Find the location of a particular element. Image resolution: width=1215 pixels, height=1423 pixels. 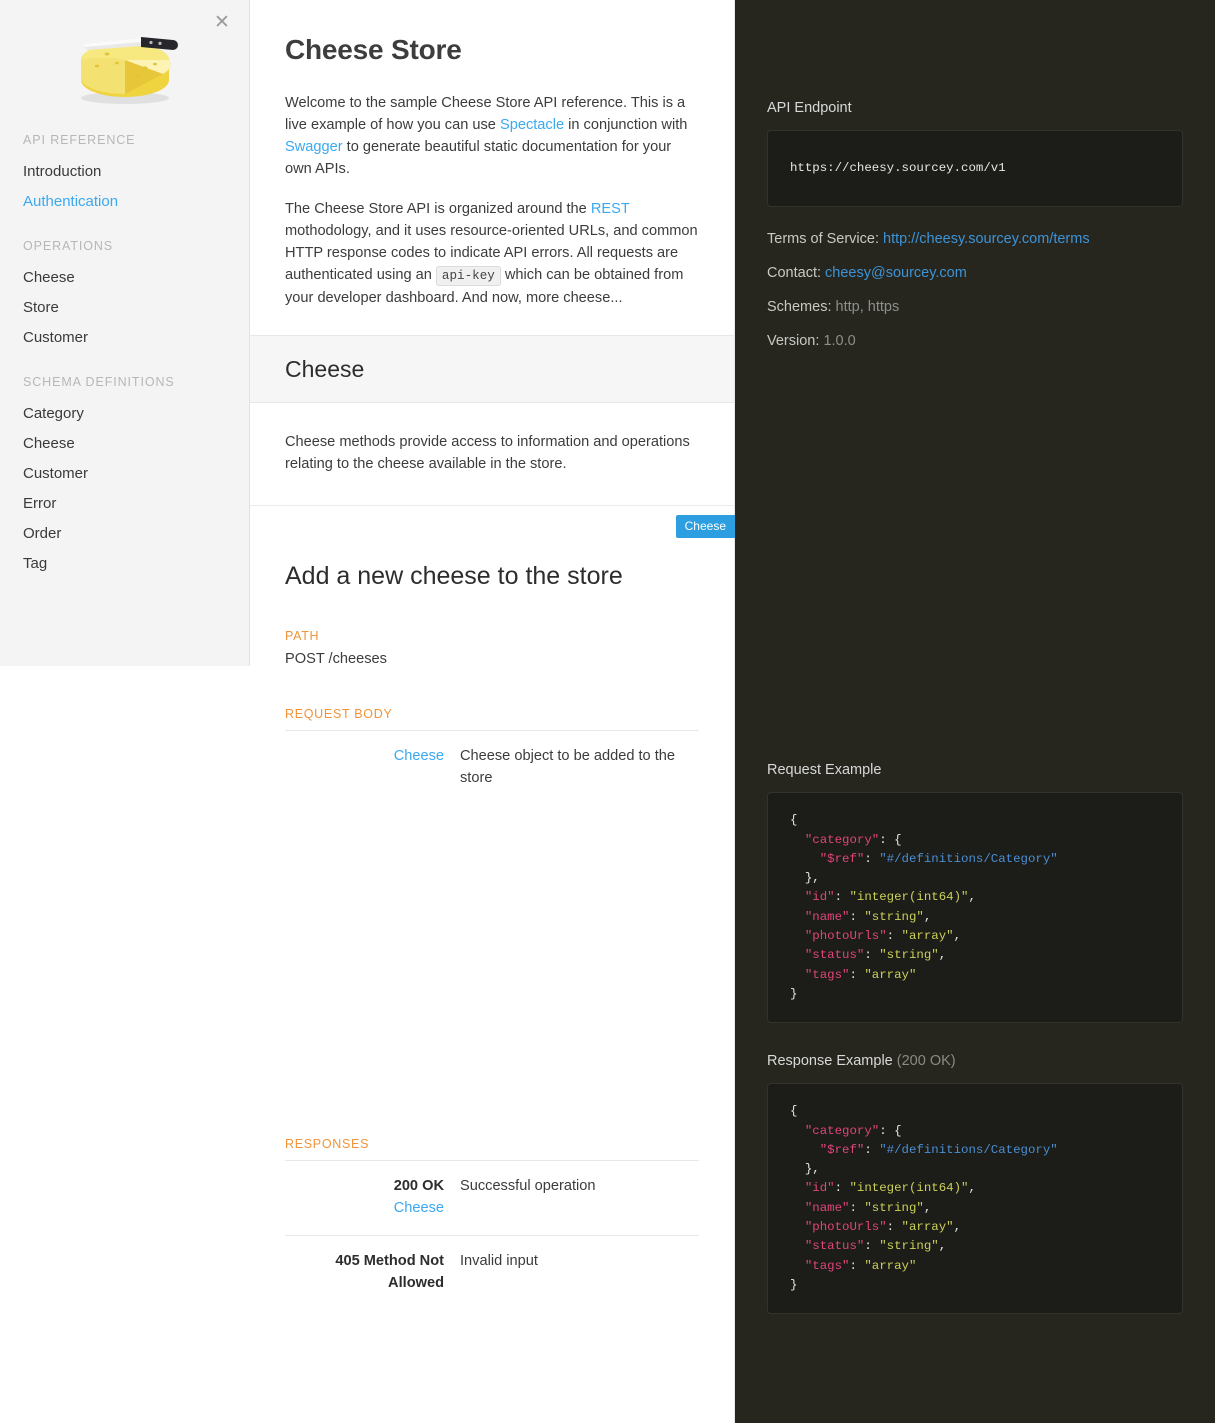

group-title: Cheese is located at coordinates (325, 369).